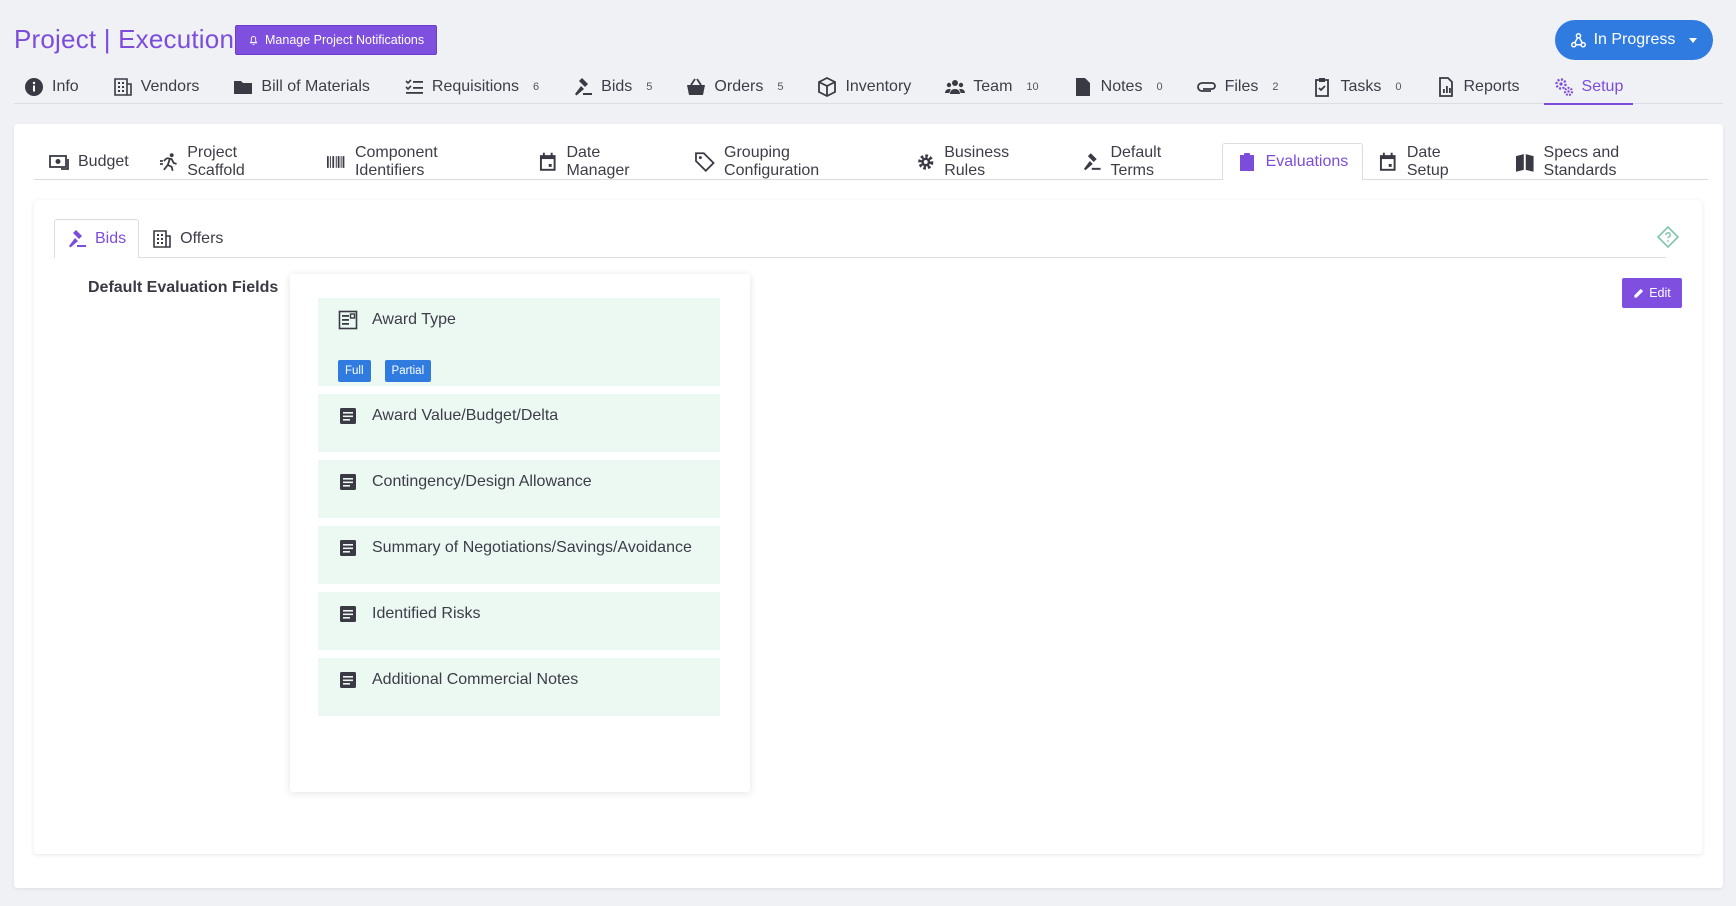 The width and height of the screenshot is (1736, 906). I want to click on field-label: Award Value/Budget/Delta, so click(465, 415).